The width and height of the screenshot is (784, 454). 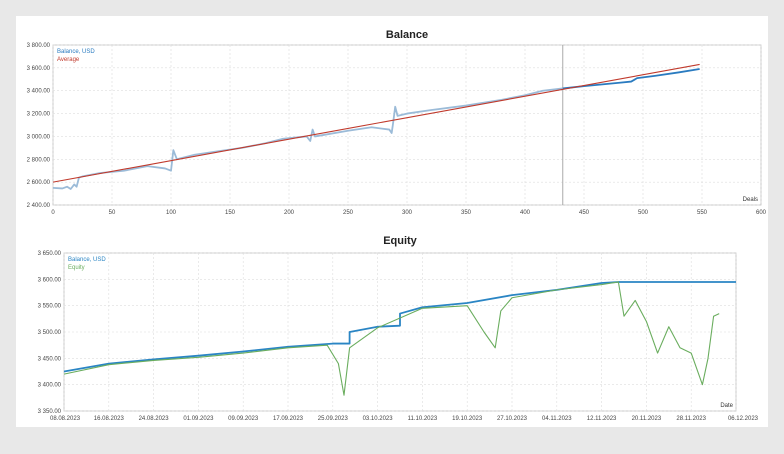 I want to click on x-tick-label: 250, so click(x=348, y=213).